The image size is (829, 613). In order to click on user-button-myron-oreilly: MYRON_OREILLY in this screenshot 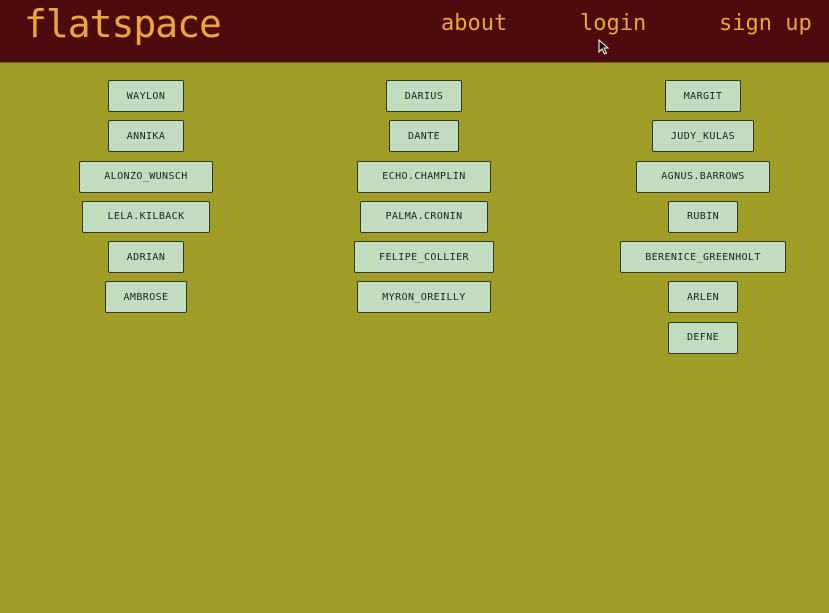, I will do `click(424, 297)`.